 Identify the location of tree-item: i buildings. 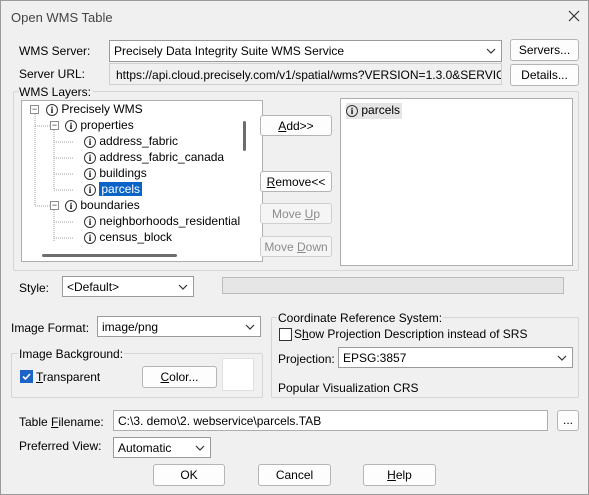
(115, 174).